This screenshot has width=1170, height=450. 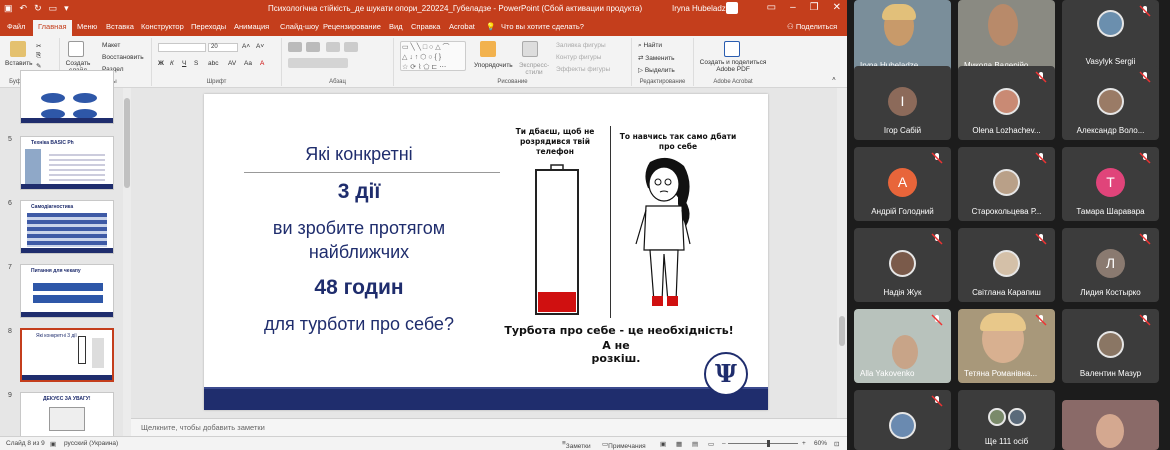 I want to click on grow-font-icon: A˄, so click(x=246, y=46).